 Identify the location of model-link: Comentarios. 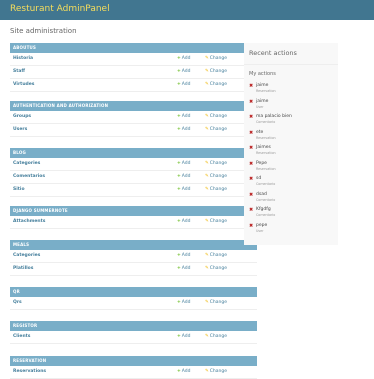
(29, 176).